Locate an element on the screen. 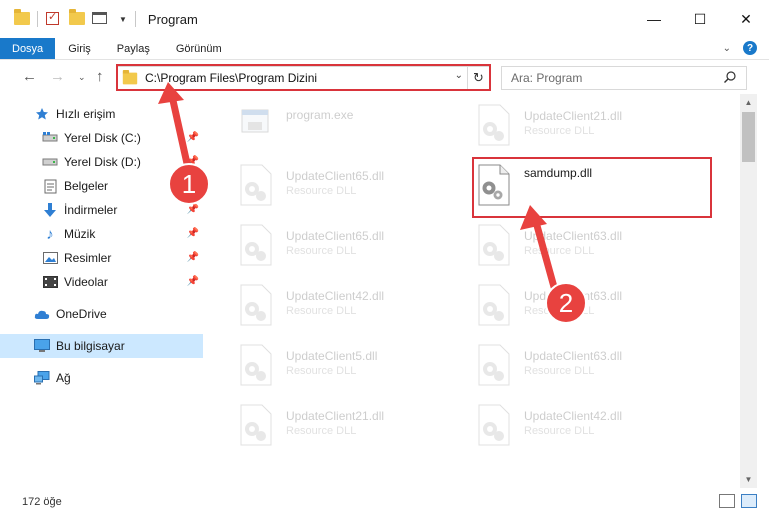 This screenshot has height=532, width=769. properties-icon is located at coordinates (101, 19).